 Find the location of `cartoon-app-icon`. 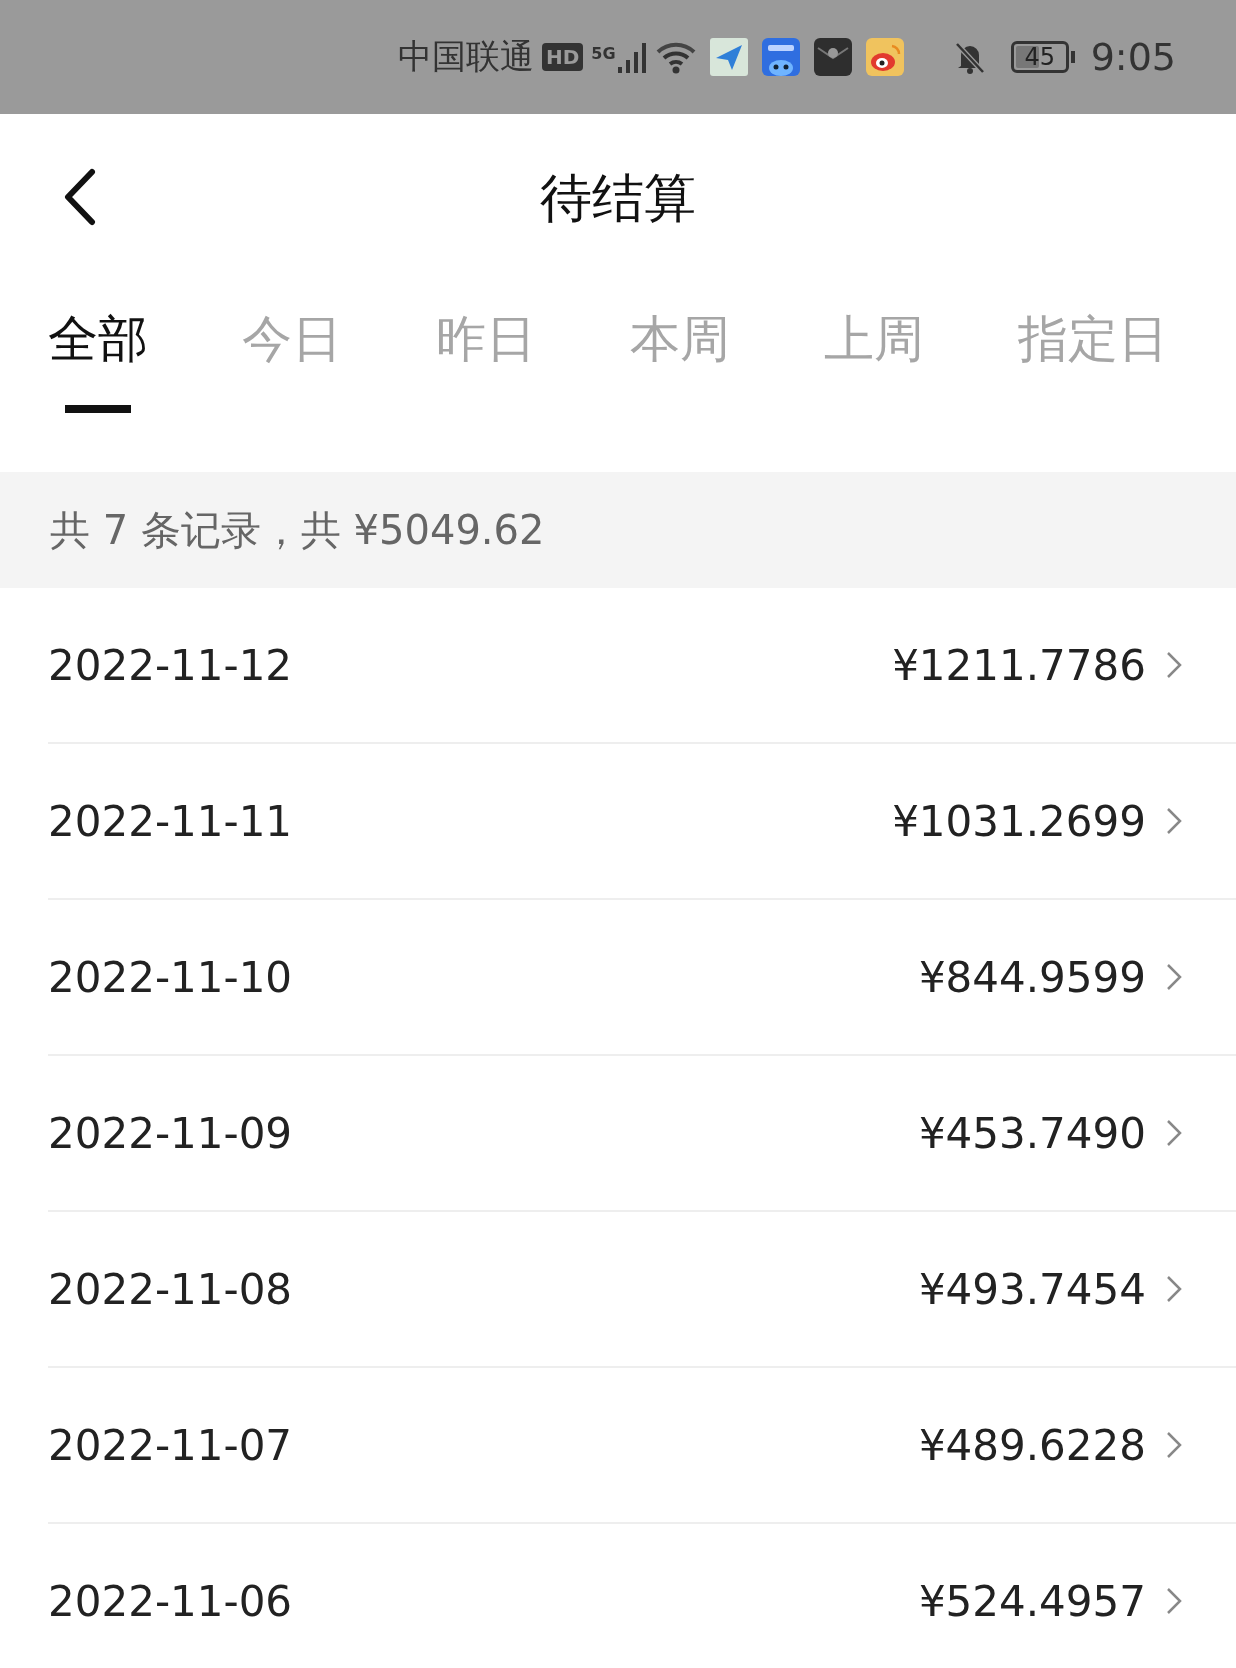

cartoon-app-icon is located at coordinates (780, 57).